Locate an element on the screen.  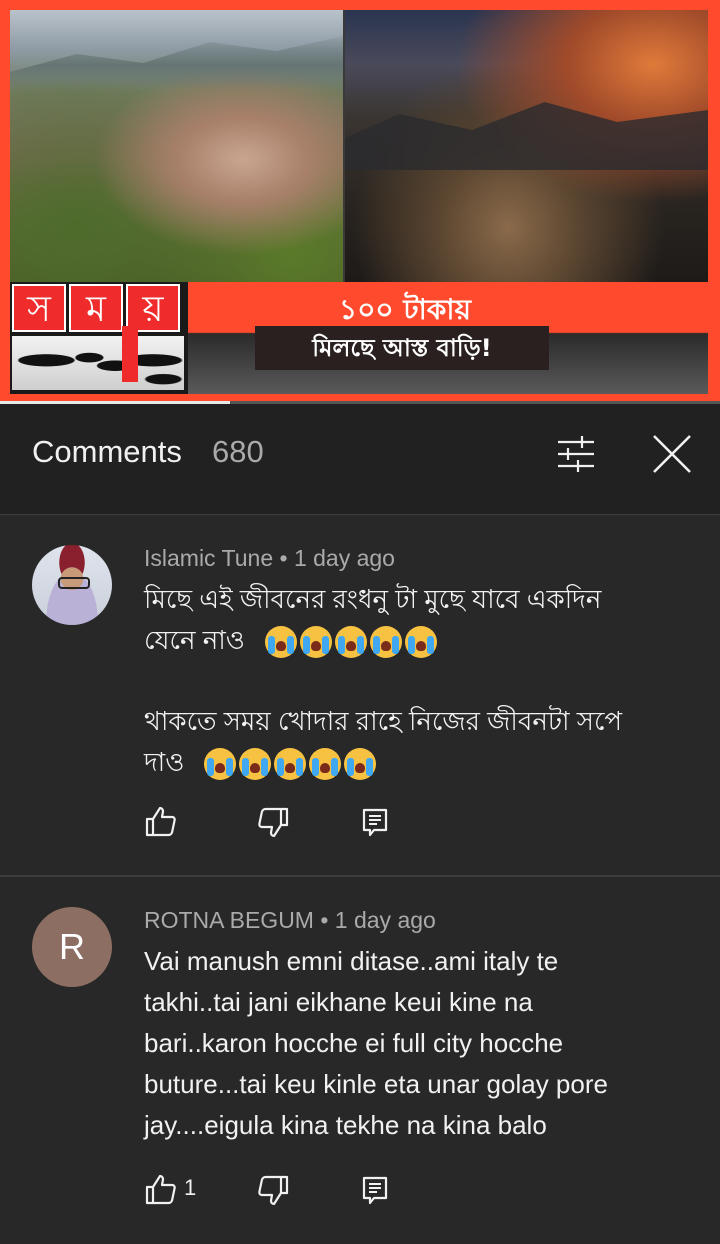
world-map-graphic is located at coordinates (98, 358).